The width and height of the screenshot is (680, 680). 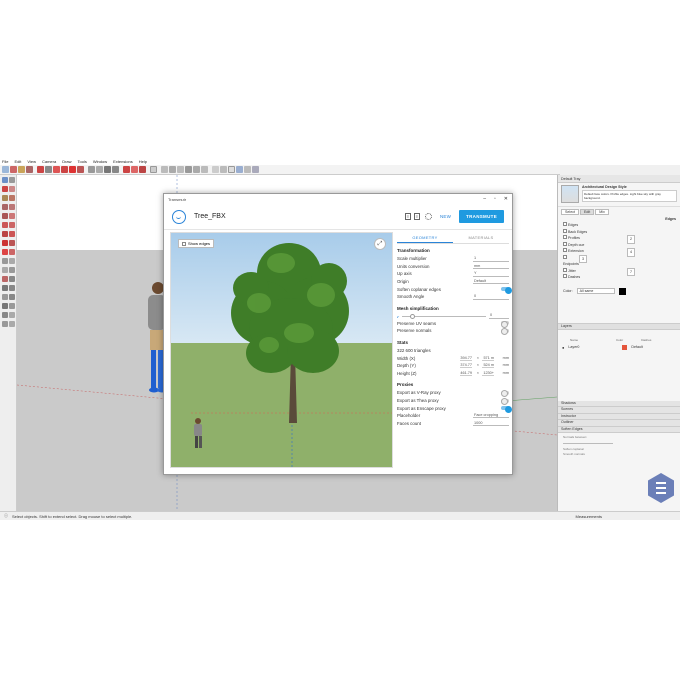 What do you see at coordinates (488, 373) in the screenshot?
I see `height-target: 1230+` at bounding box center [488, 373].